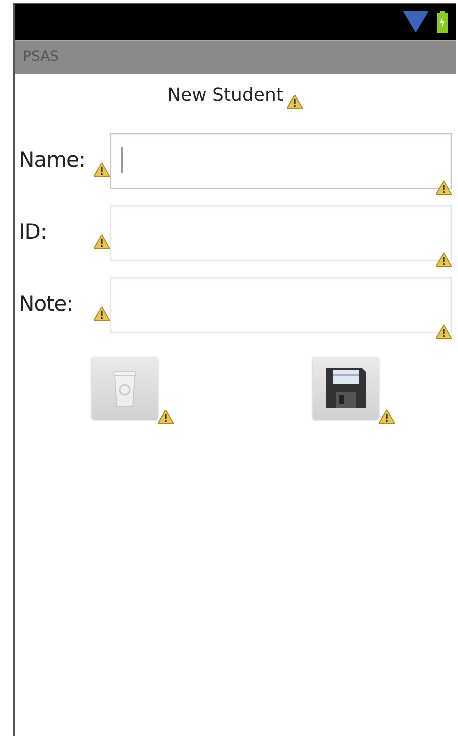 This screenshot has height=736, width=458. What do you see at coordinates (416, 22) in the screenshot?
I see `wifi-signal-icon` at bounding box center [416, 22].